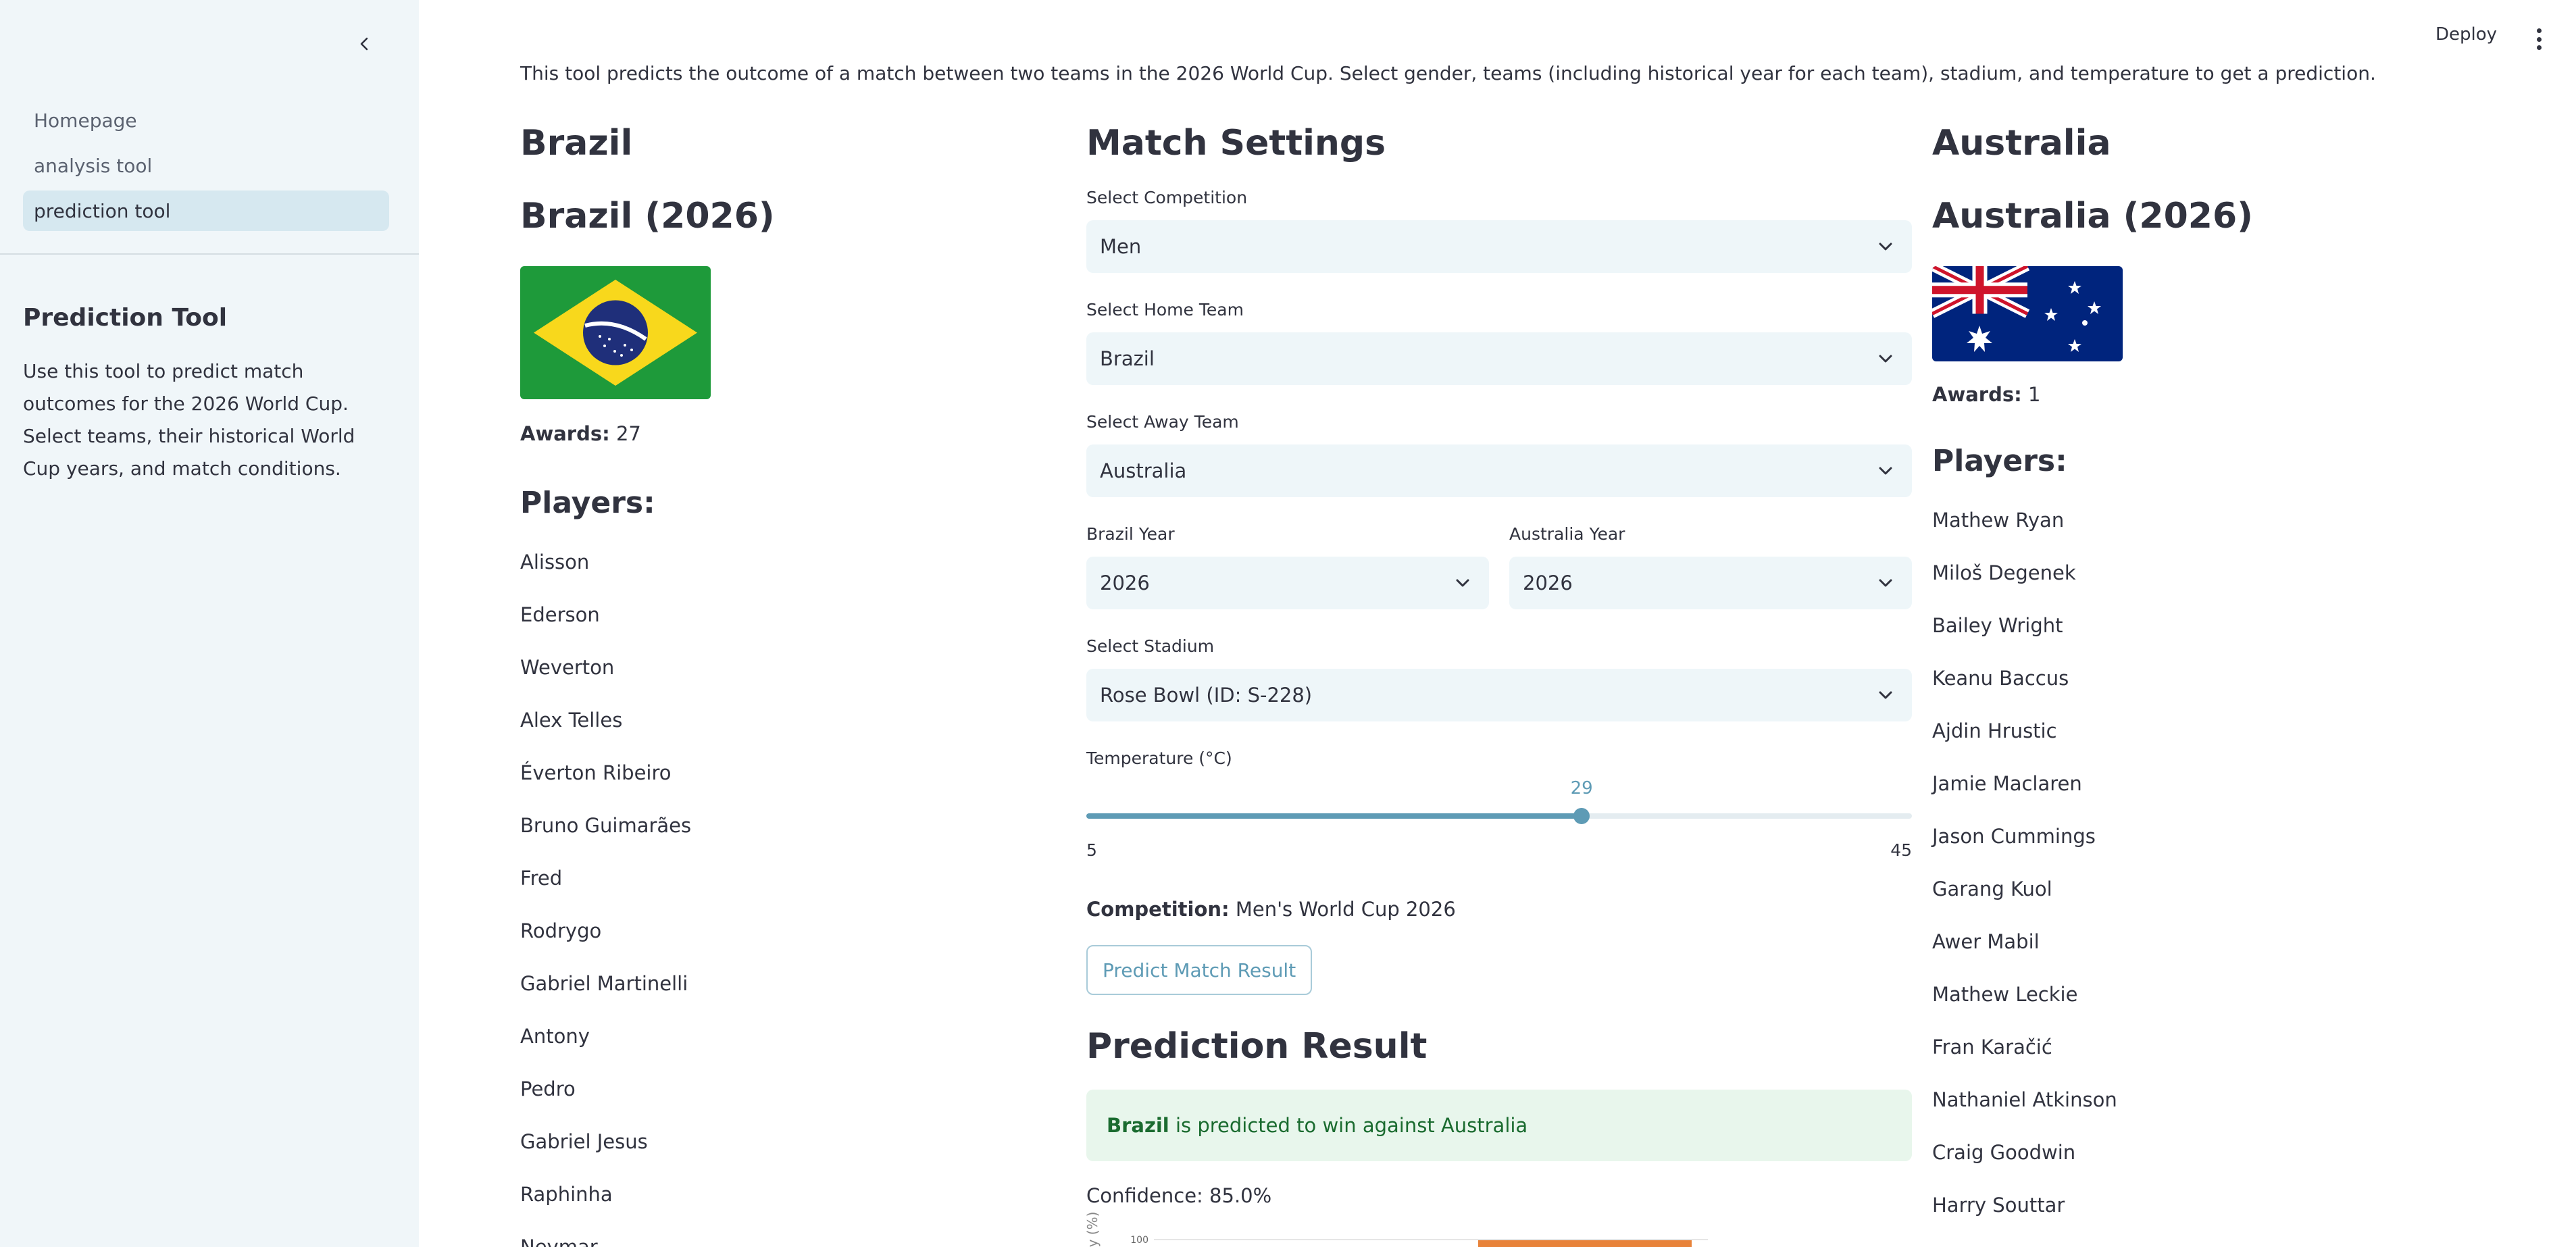 Image resolution: width=2576 pixels, height=1247 pixels. I want to click on slider-track, so click(1499, 816).